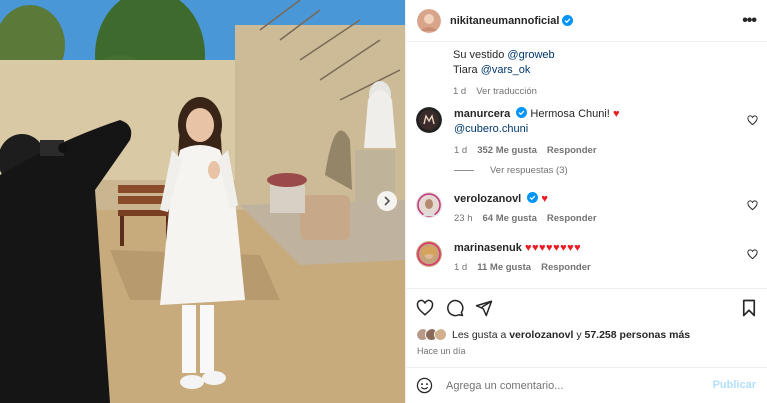 This screenshot has height=403, width=767. I want to click on next-image-button, so click(387, 201).